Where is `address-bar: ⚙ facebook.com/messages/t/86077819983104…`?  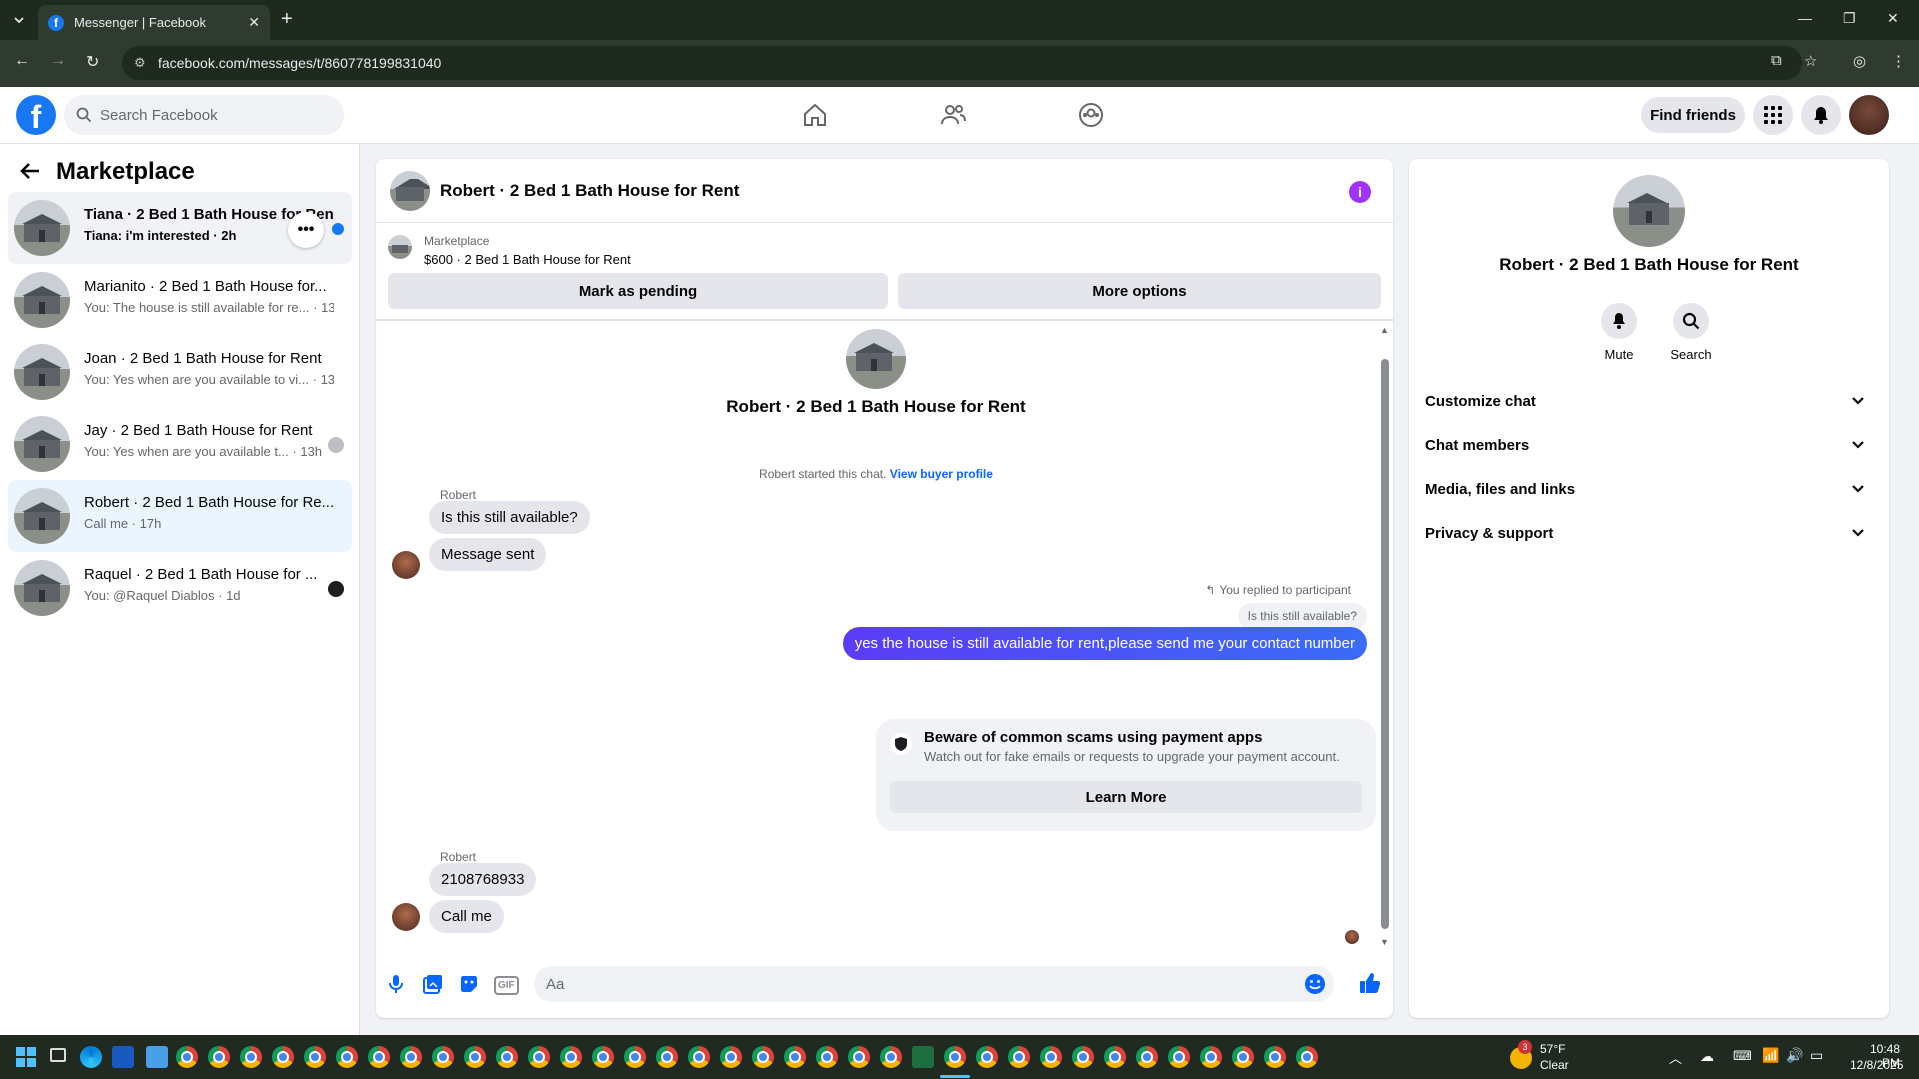
address-bar: ⚙ facebook.com/messages/t/86077819983104… is located at coordinates (962, 63).